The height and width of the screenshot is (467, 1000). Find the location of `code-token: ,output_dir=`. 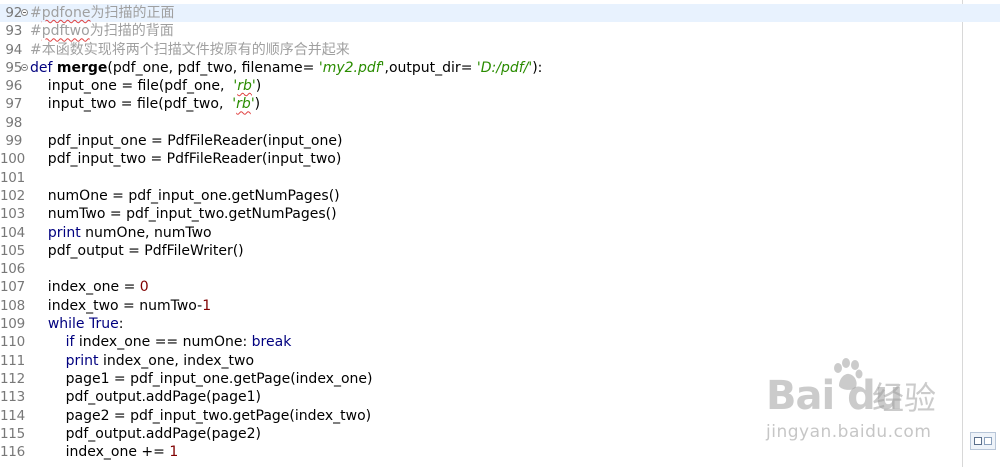

code-token: ,output_dir= is located at coordinates (430, 67).